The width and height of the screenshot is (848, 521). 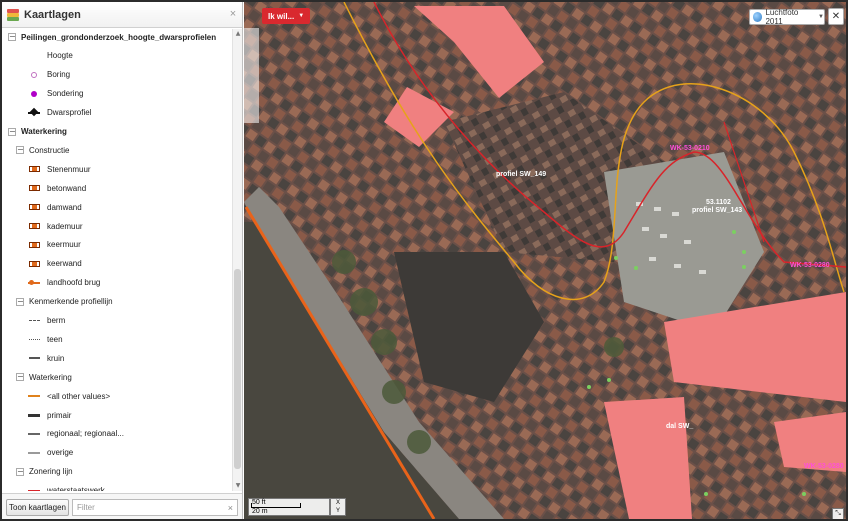 What do you see at coordinates (718, 202) in the screenshot?
I see `map-label: 53.1102` at bounding box center [718, 202].